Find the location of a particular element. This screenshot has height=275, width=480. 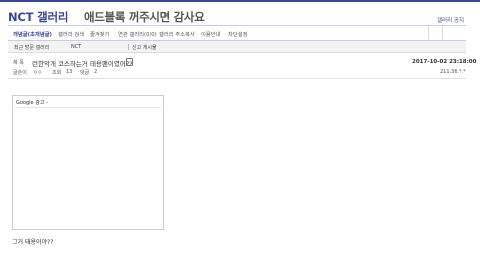

menu-item-gallery-search: 갤러리 검색 is located at coordinates (71, 34).